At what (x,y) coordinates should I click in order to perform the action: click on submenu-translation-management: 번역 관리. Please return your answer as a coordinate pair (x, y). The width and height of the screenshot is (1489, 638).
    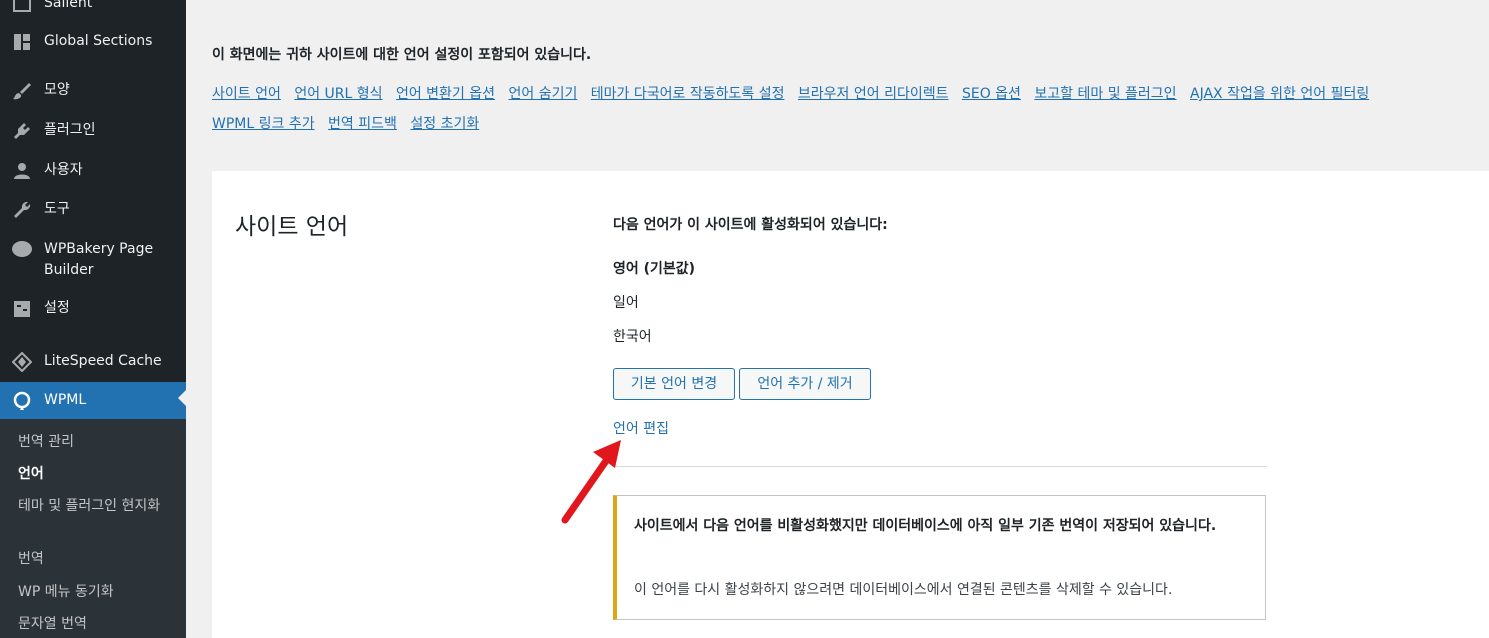
    Looking at the image, I should click on (97, 442).